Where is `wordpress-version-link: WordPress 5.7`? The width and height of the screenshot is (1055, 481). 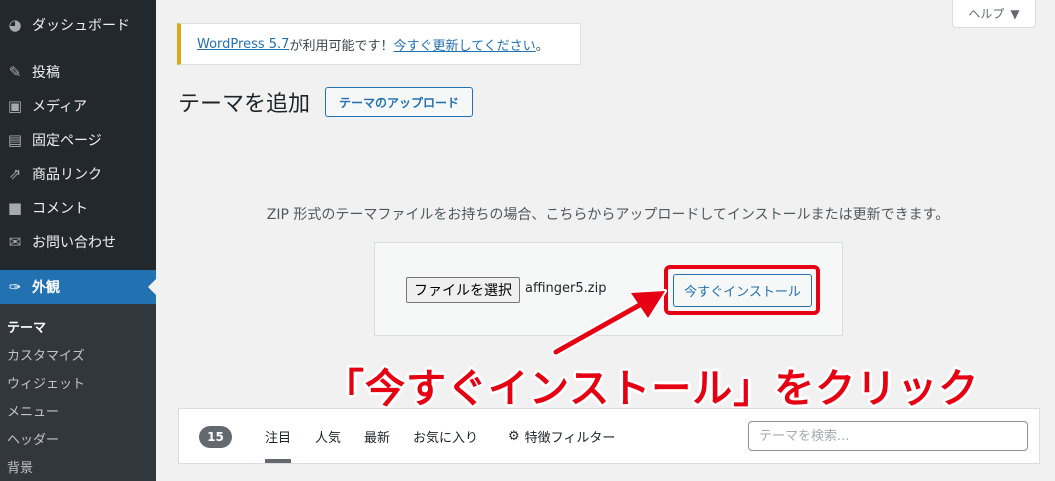 wordpress-version-link: WordPress 5.7 is located at coordinates (243, 44).